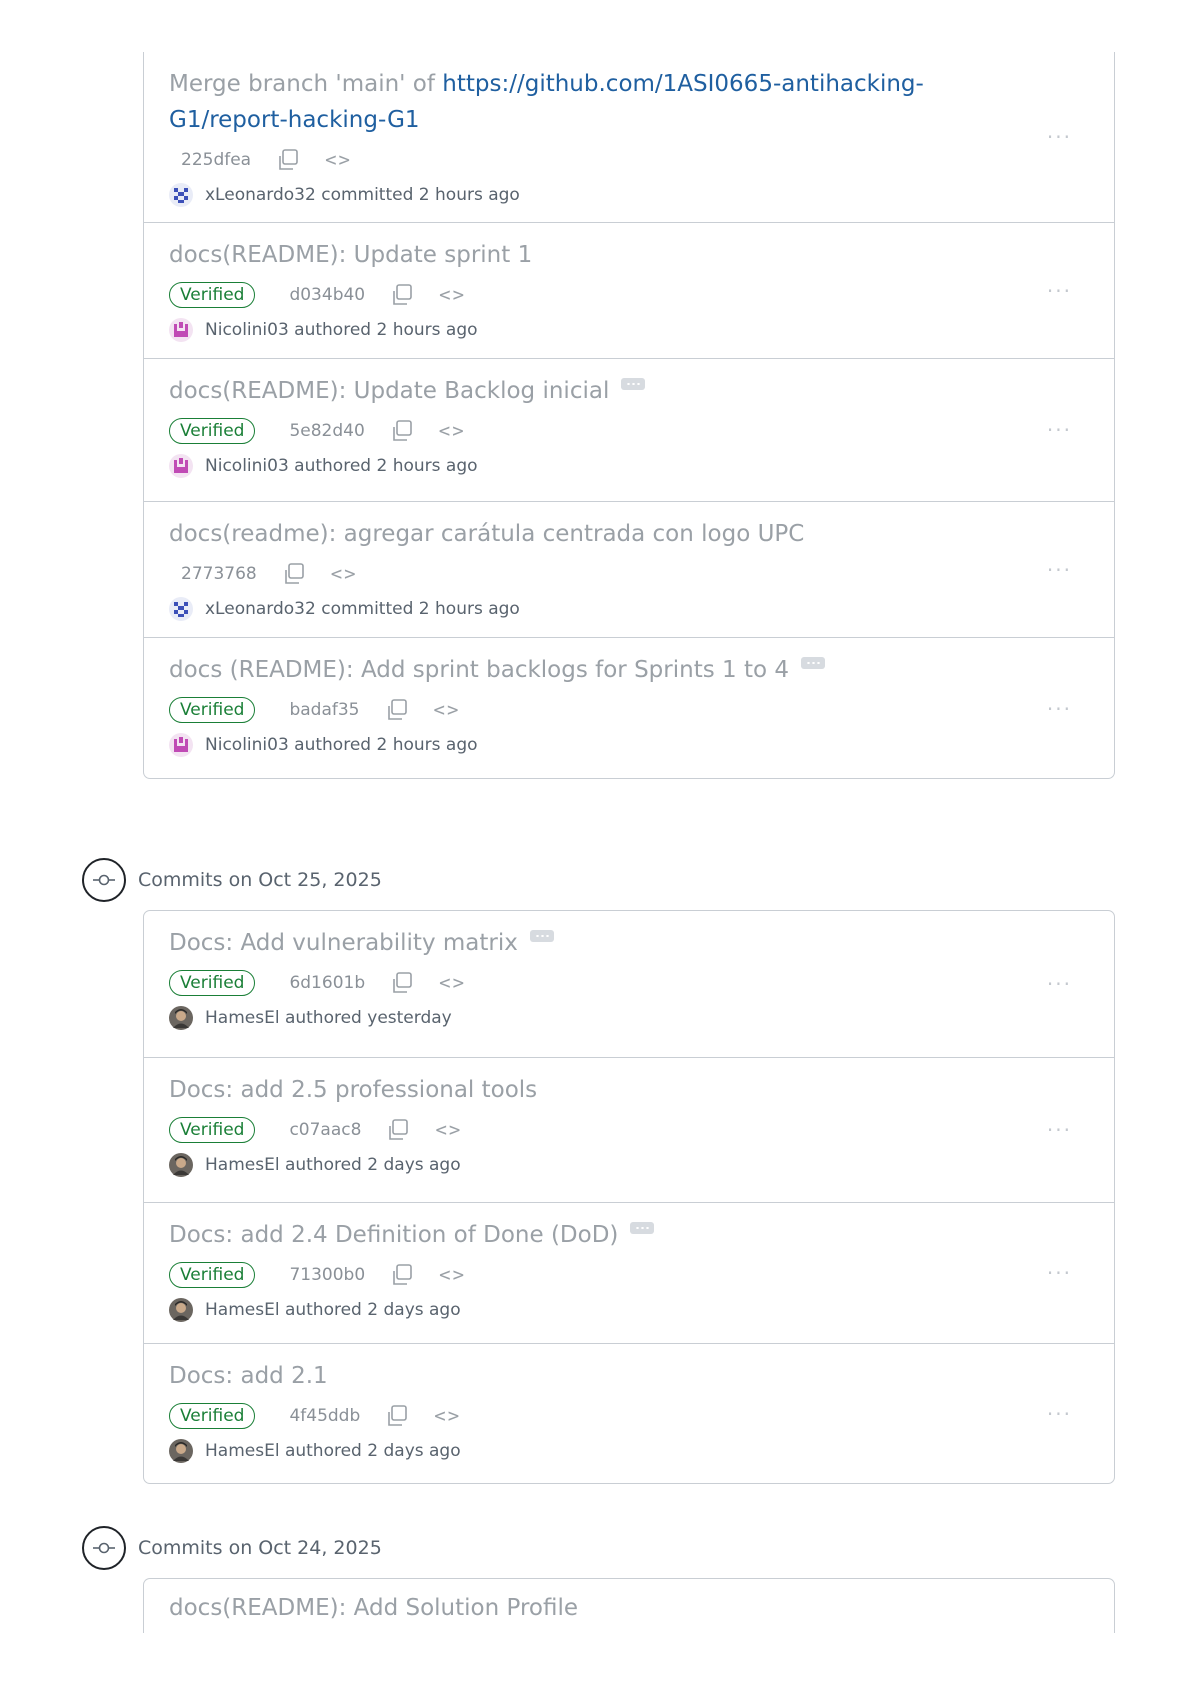  What do you see at coordinates (394, 1235) in the screenshot?
I see `commit-title-text: Docs: add 2.4 Definition of Done (DoD)` at bounding box center [394, 1235].